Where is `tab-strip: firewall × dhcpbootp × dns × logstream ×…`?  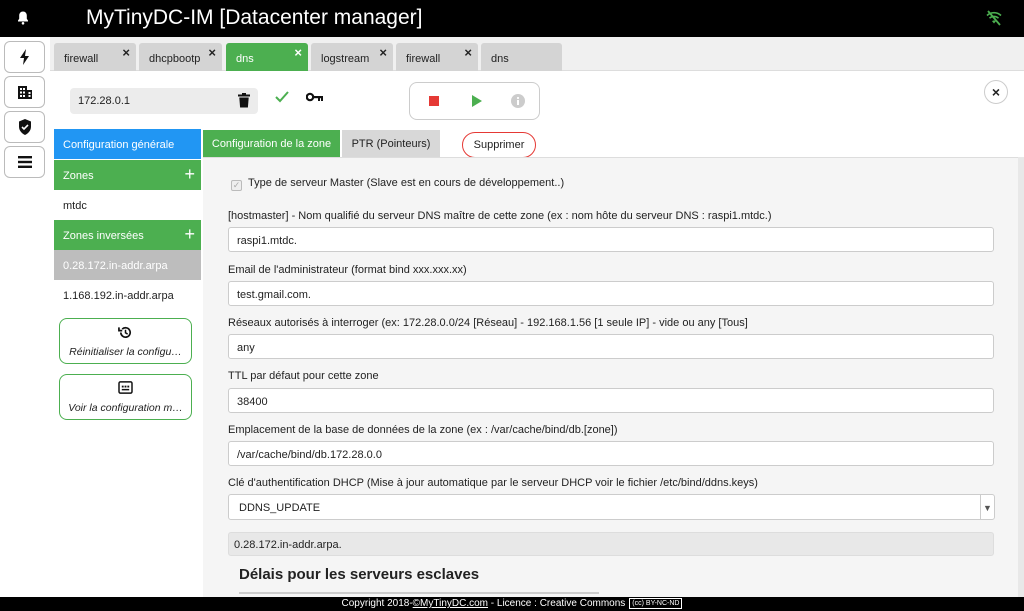 tab-strip: firewall × dhcpbootp × dns × logstream ×… is located at coordinates (537, 54).